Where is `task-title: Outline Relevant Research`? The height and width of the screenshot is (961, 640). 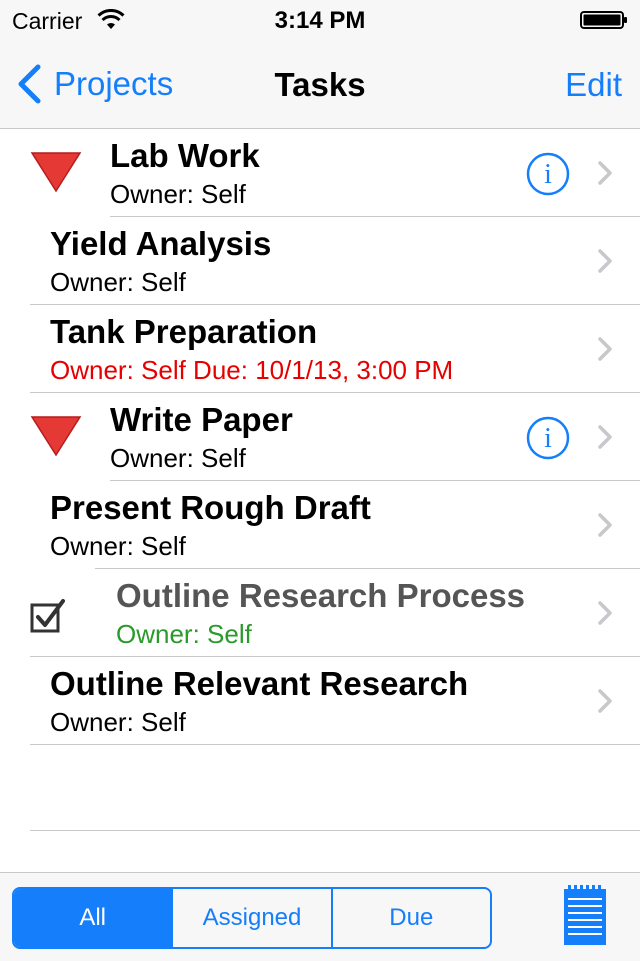
task-title: Outline Relevant Research is located at coordinates (259, 683).